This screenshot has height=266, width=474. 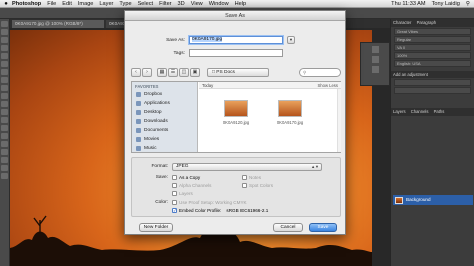 What do you see at coordinates (4, 56) in the screenshot?
I see `crop-tool-icon` at bounding box center [4, 56].